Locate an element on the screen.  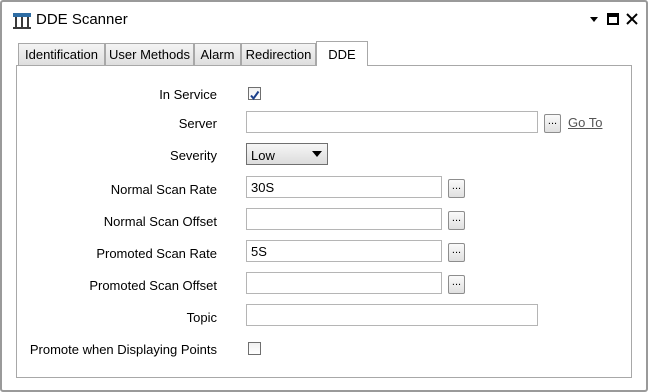
severity-value: Low is located at coordinates (263, 155).